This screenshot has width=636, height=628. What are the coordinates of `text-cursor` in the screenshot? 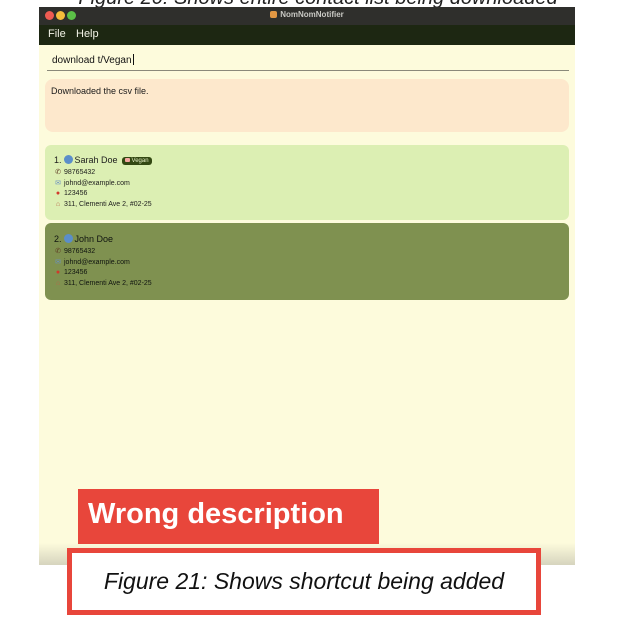 It's located at (133, 59).